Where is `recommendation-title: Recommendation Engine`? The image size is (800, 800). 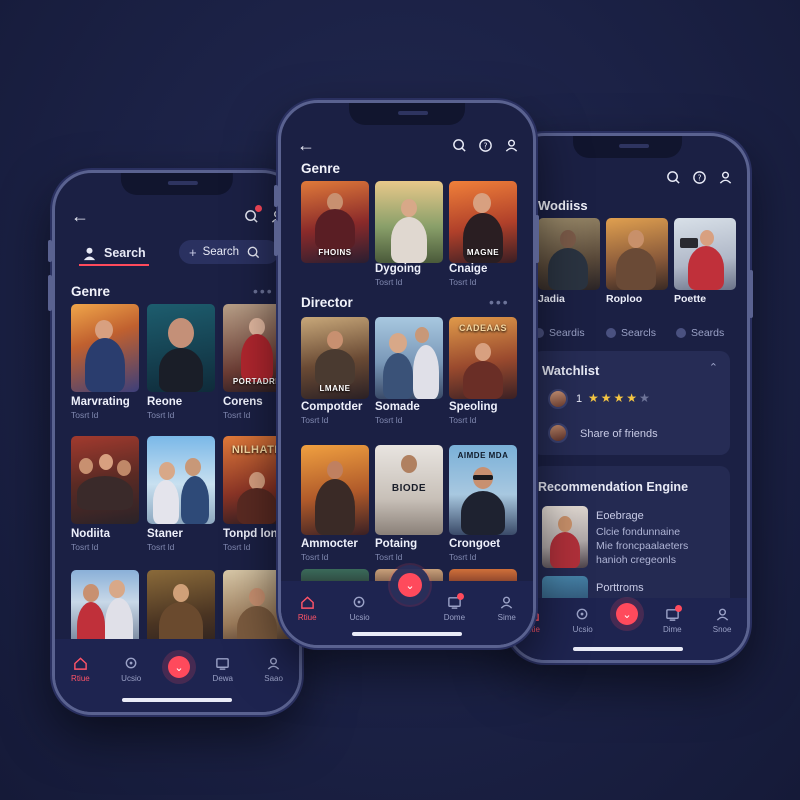 recommendation-title: Recommendation Engine is located at coordinates (613, 487).